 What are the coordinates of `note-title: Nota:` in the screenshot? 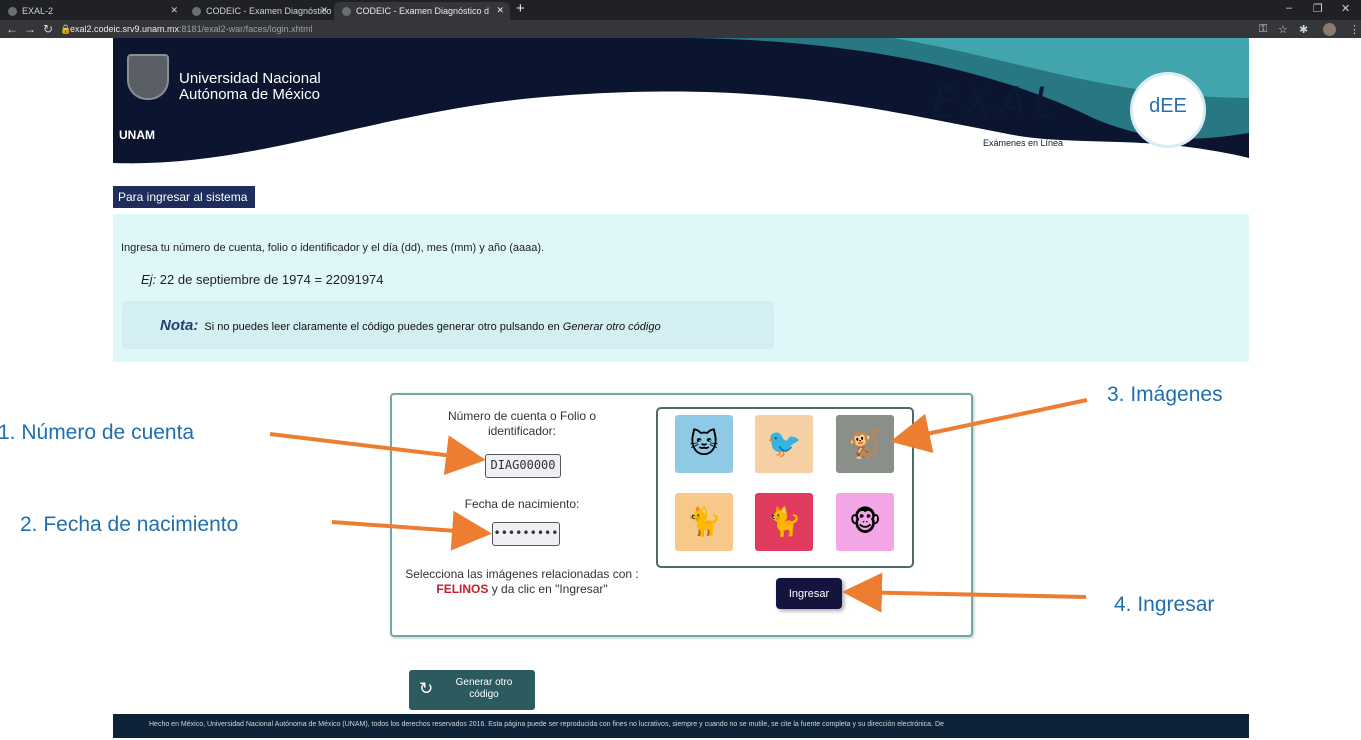 It's located at (179, 325).